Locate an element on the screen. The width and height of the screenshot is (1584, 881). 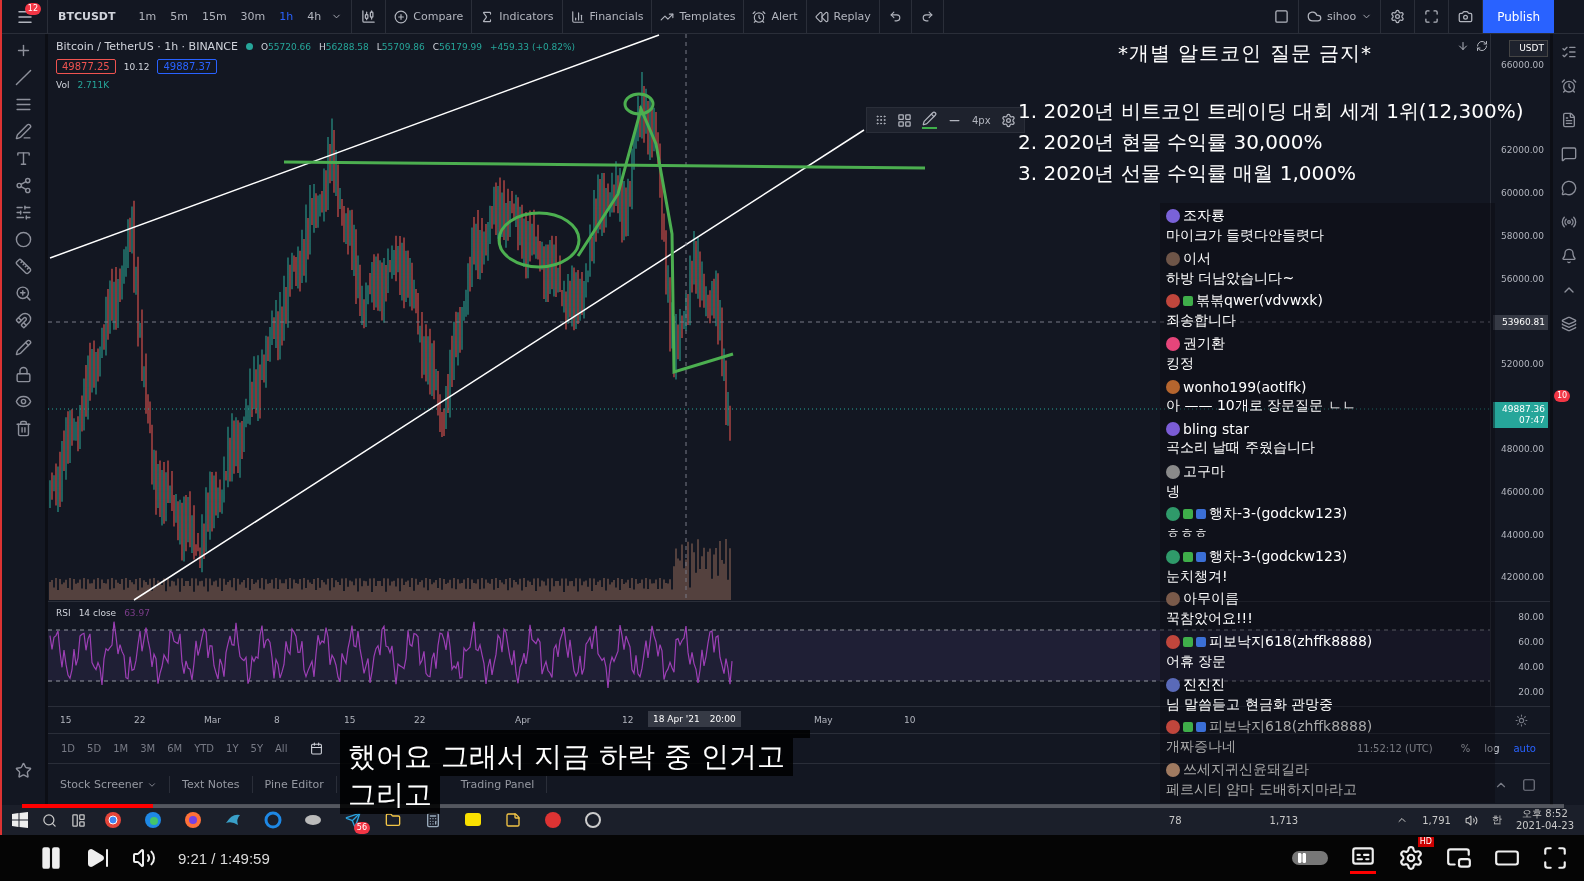
fullscreen-icon is located at coordinates (1432, 16).